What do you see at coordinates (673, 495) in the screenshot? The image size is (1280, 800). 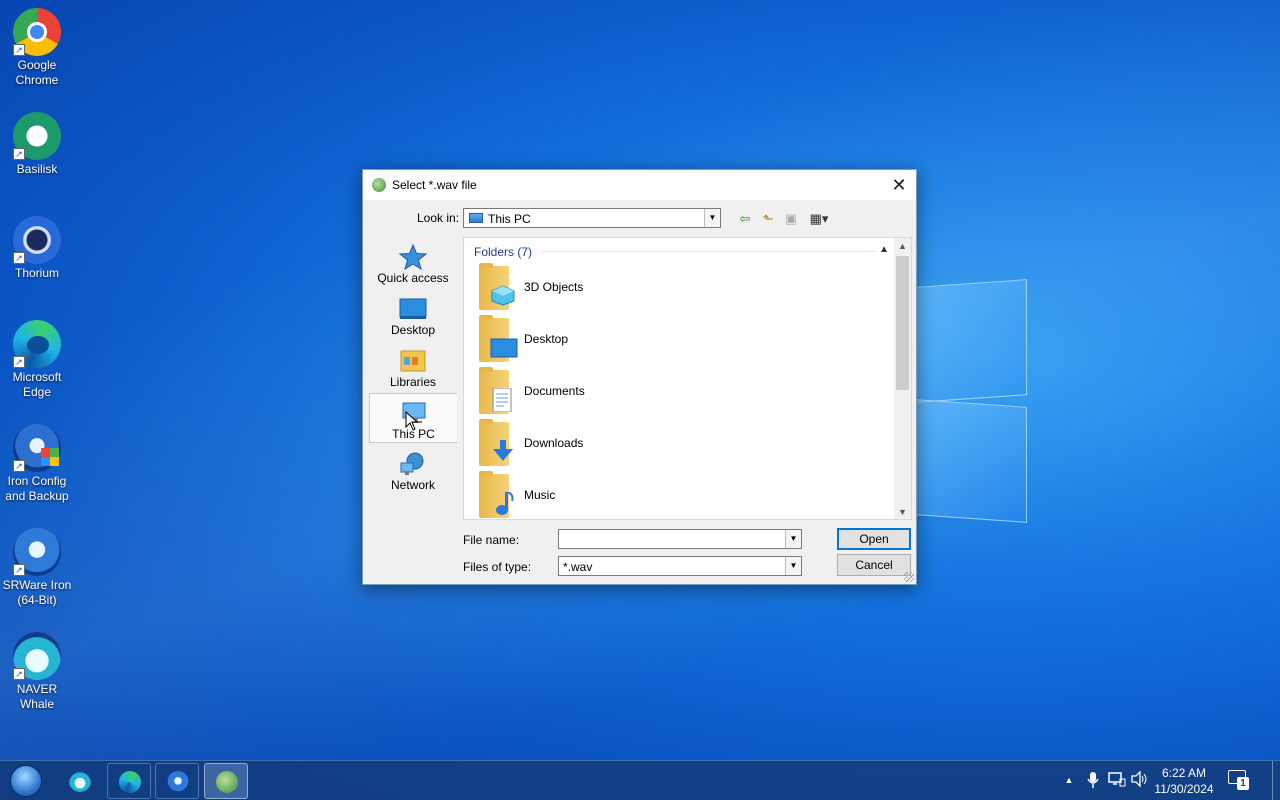 I see `folder-item-music: Music` at bounding box center [673, 495].